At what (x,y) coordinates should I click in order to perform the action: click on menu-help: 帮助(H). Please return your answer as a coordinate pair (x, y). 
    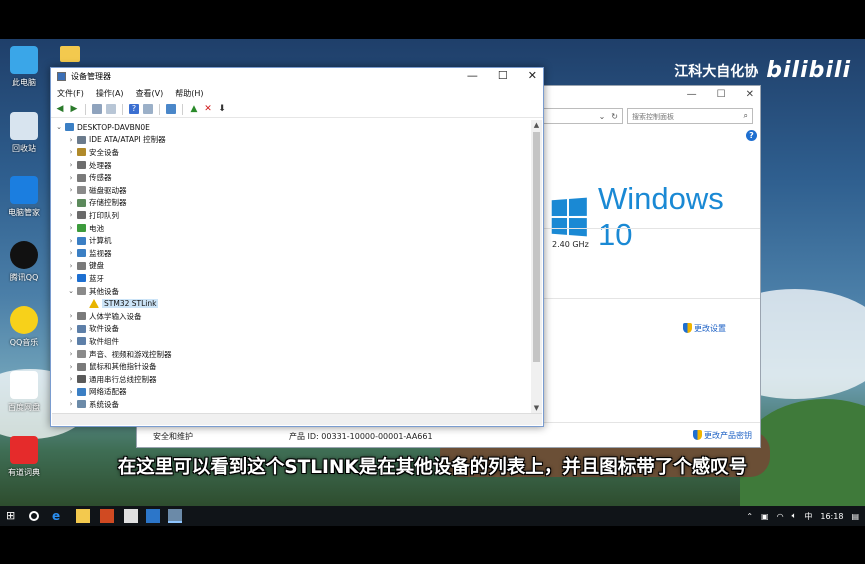
    Looking at the image, I should click on (189, 93).